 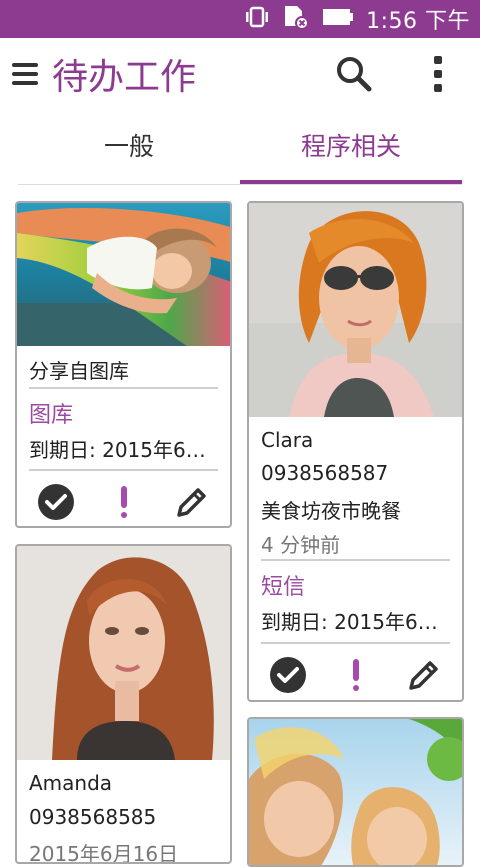 I want to click on contact-phone: 0938568585, so click(x=93, y=817).